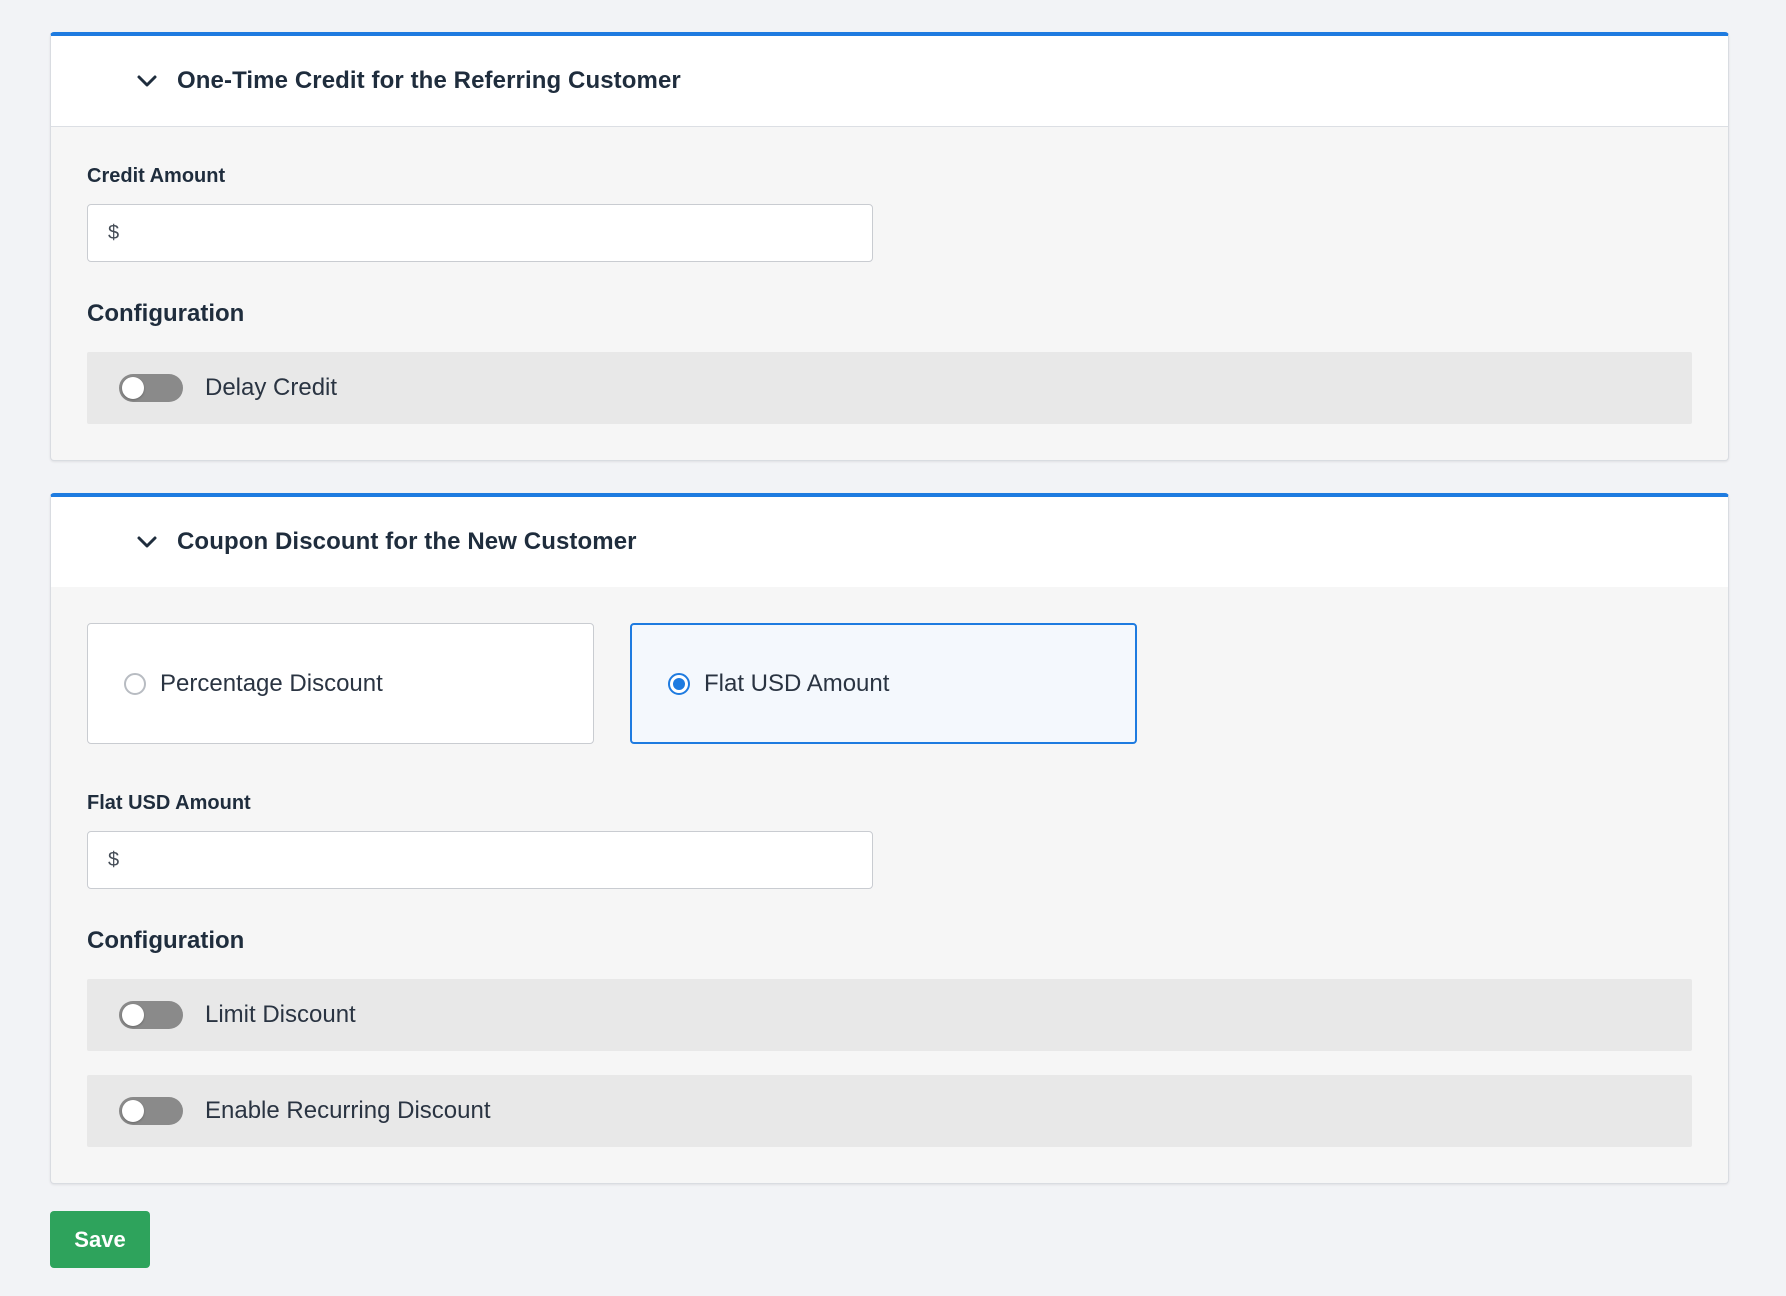 This screenshot has width=1786, height=1296. What do you see at coordinates (679, 683) in the screenshot?
I see `radio-button-checked` at bounding box center [679, 683].